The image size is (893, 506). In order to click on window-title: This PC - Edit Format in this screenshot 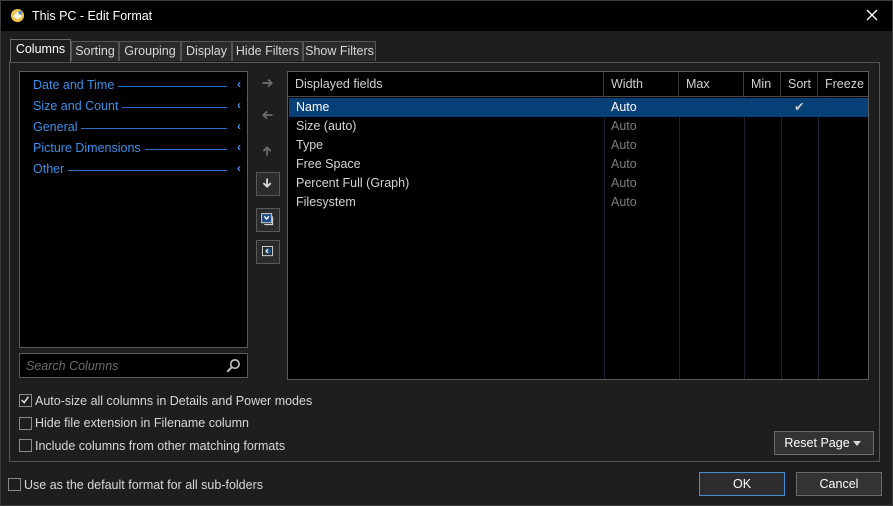, I will do `click(92, 16)`.